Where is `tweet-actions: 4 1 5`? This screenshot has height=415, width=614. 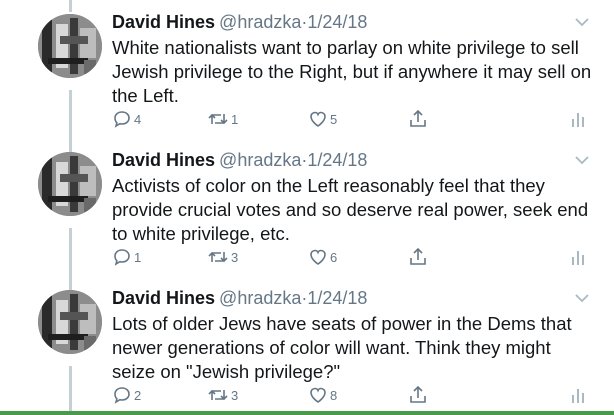
tweet-actions: 4 1 5 is located at coordinates (352, 119).